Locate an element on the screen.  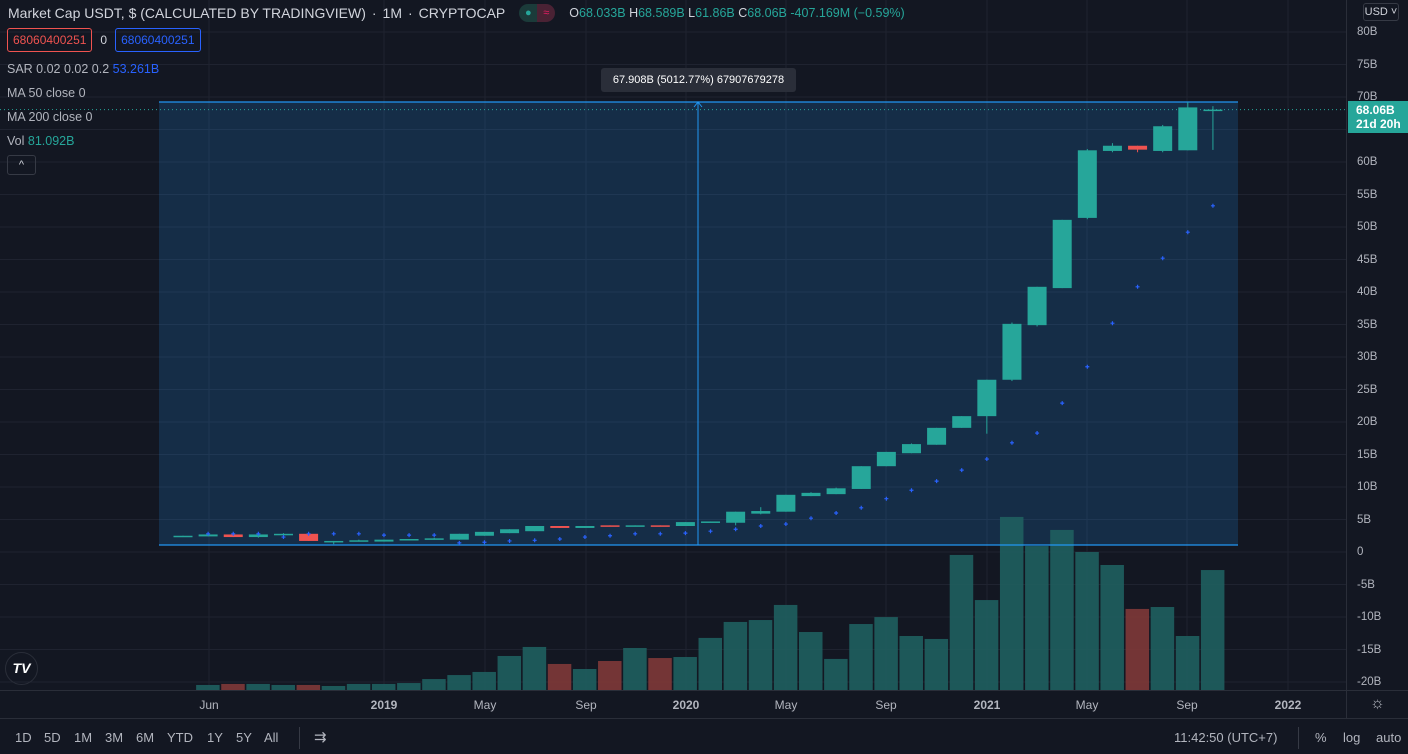
percent-toggle: % is located at coordinates (1321, 737).